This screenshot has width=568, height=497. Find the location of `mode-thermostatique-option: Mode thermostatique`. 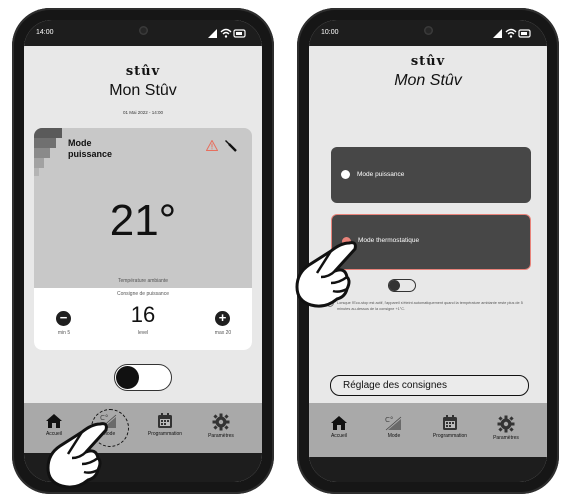

mode-thermostatique-option: Mode thermostatique is located at coordinates (431, 242).